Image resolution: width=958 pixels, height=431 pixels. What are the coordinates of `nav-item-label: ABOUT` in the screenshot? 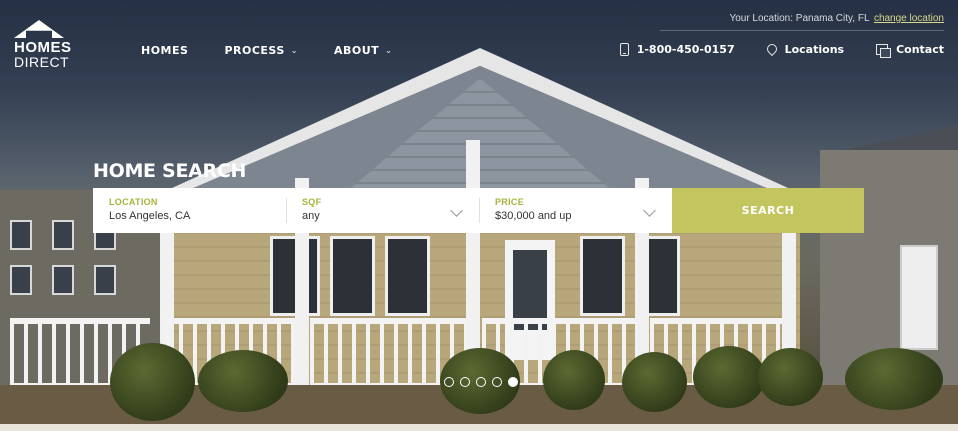 It's located at (356, 50).